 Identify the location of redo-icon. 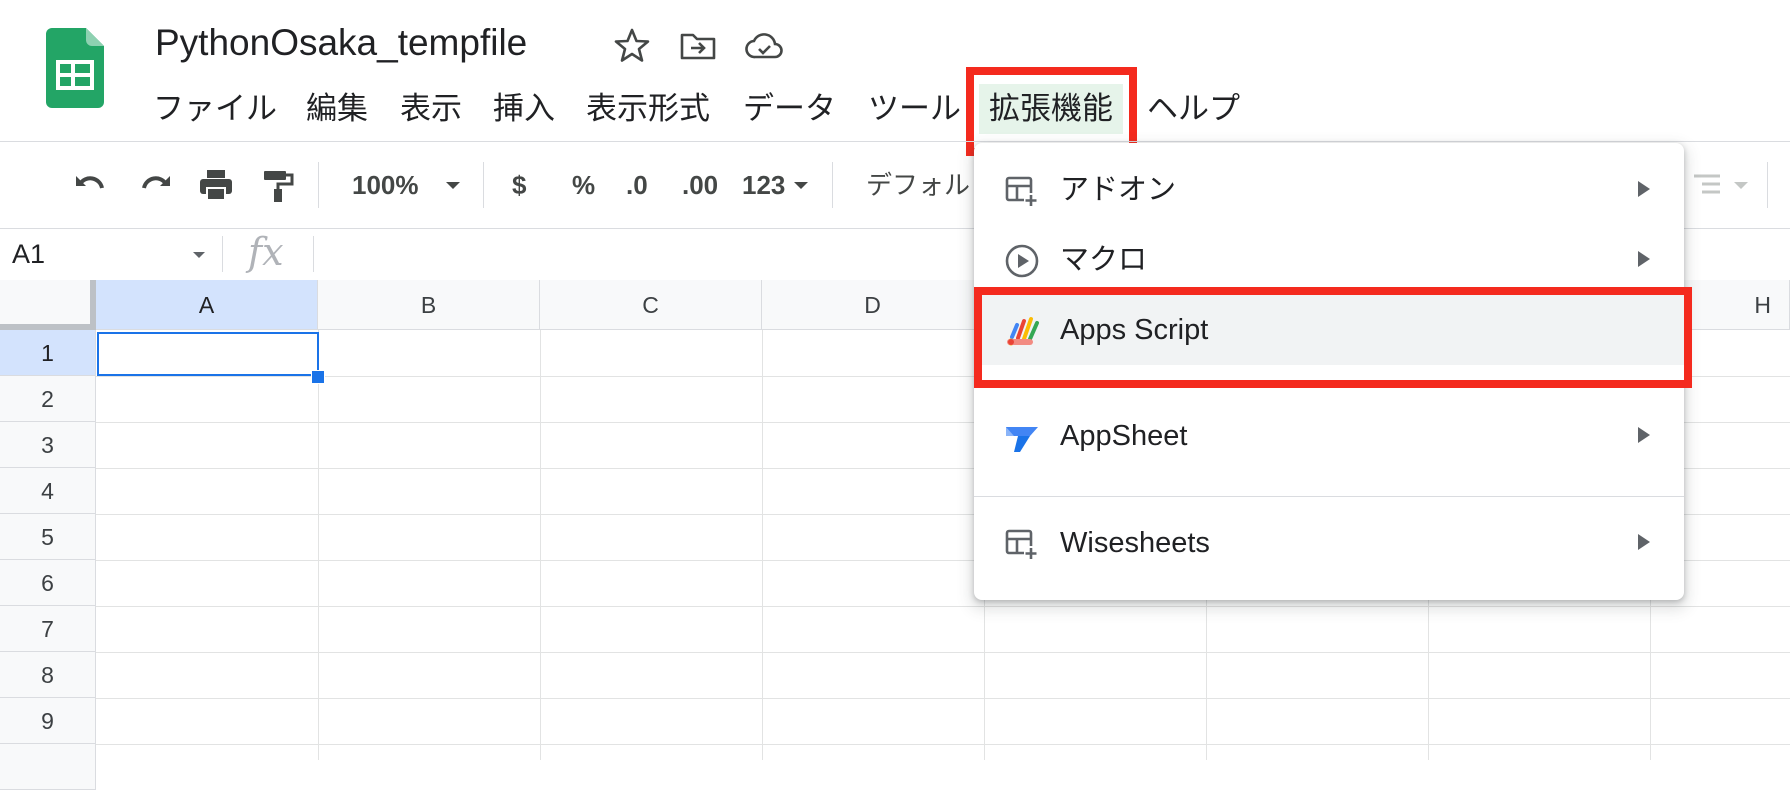
(154, 185).